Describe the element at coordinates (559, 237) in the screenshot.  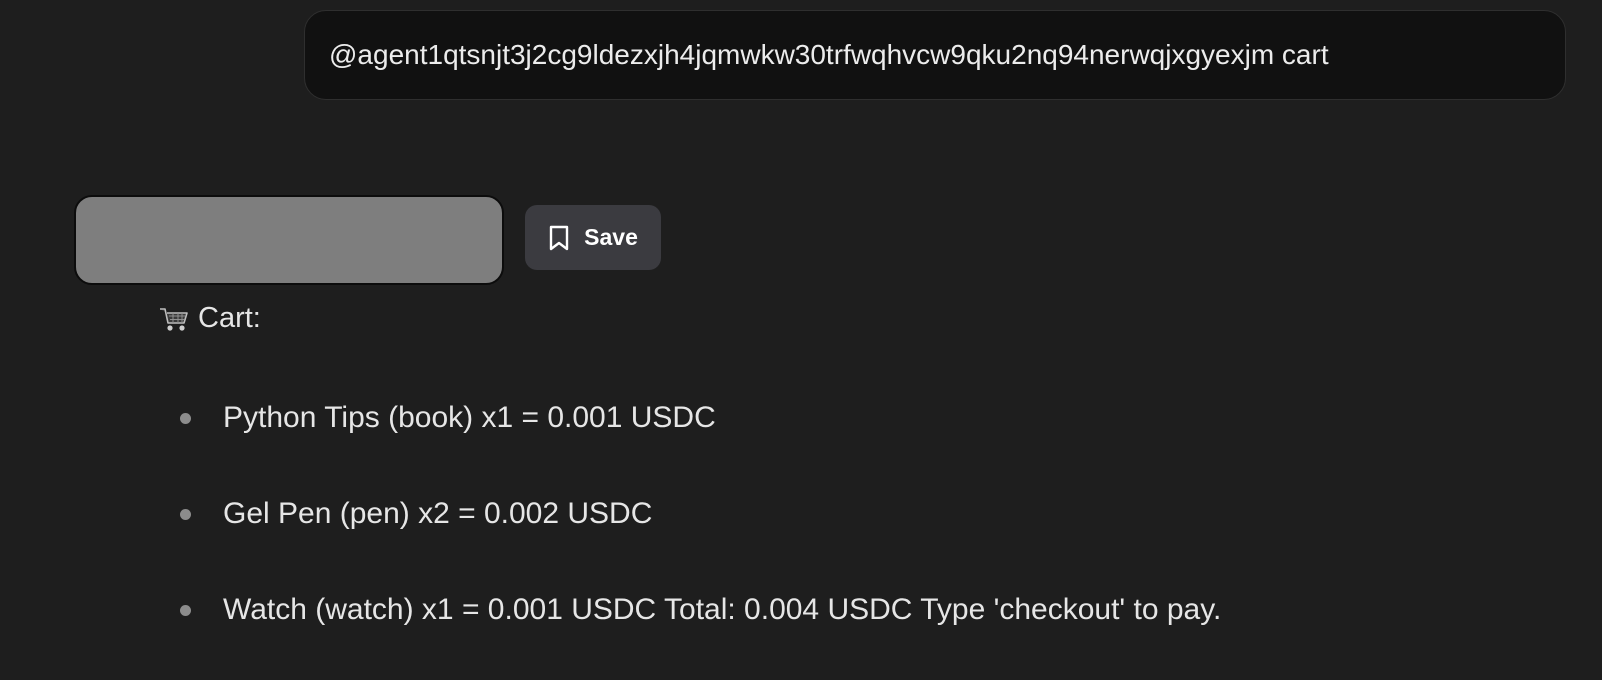
I see `bookmark-icon` at that location.